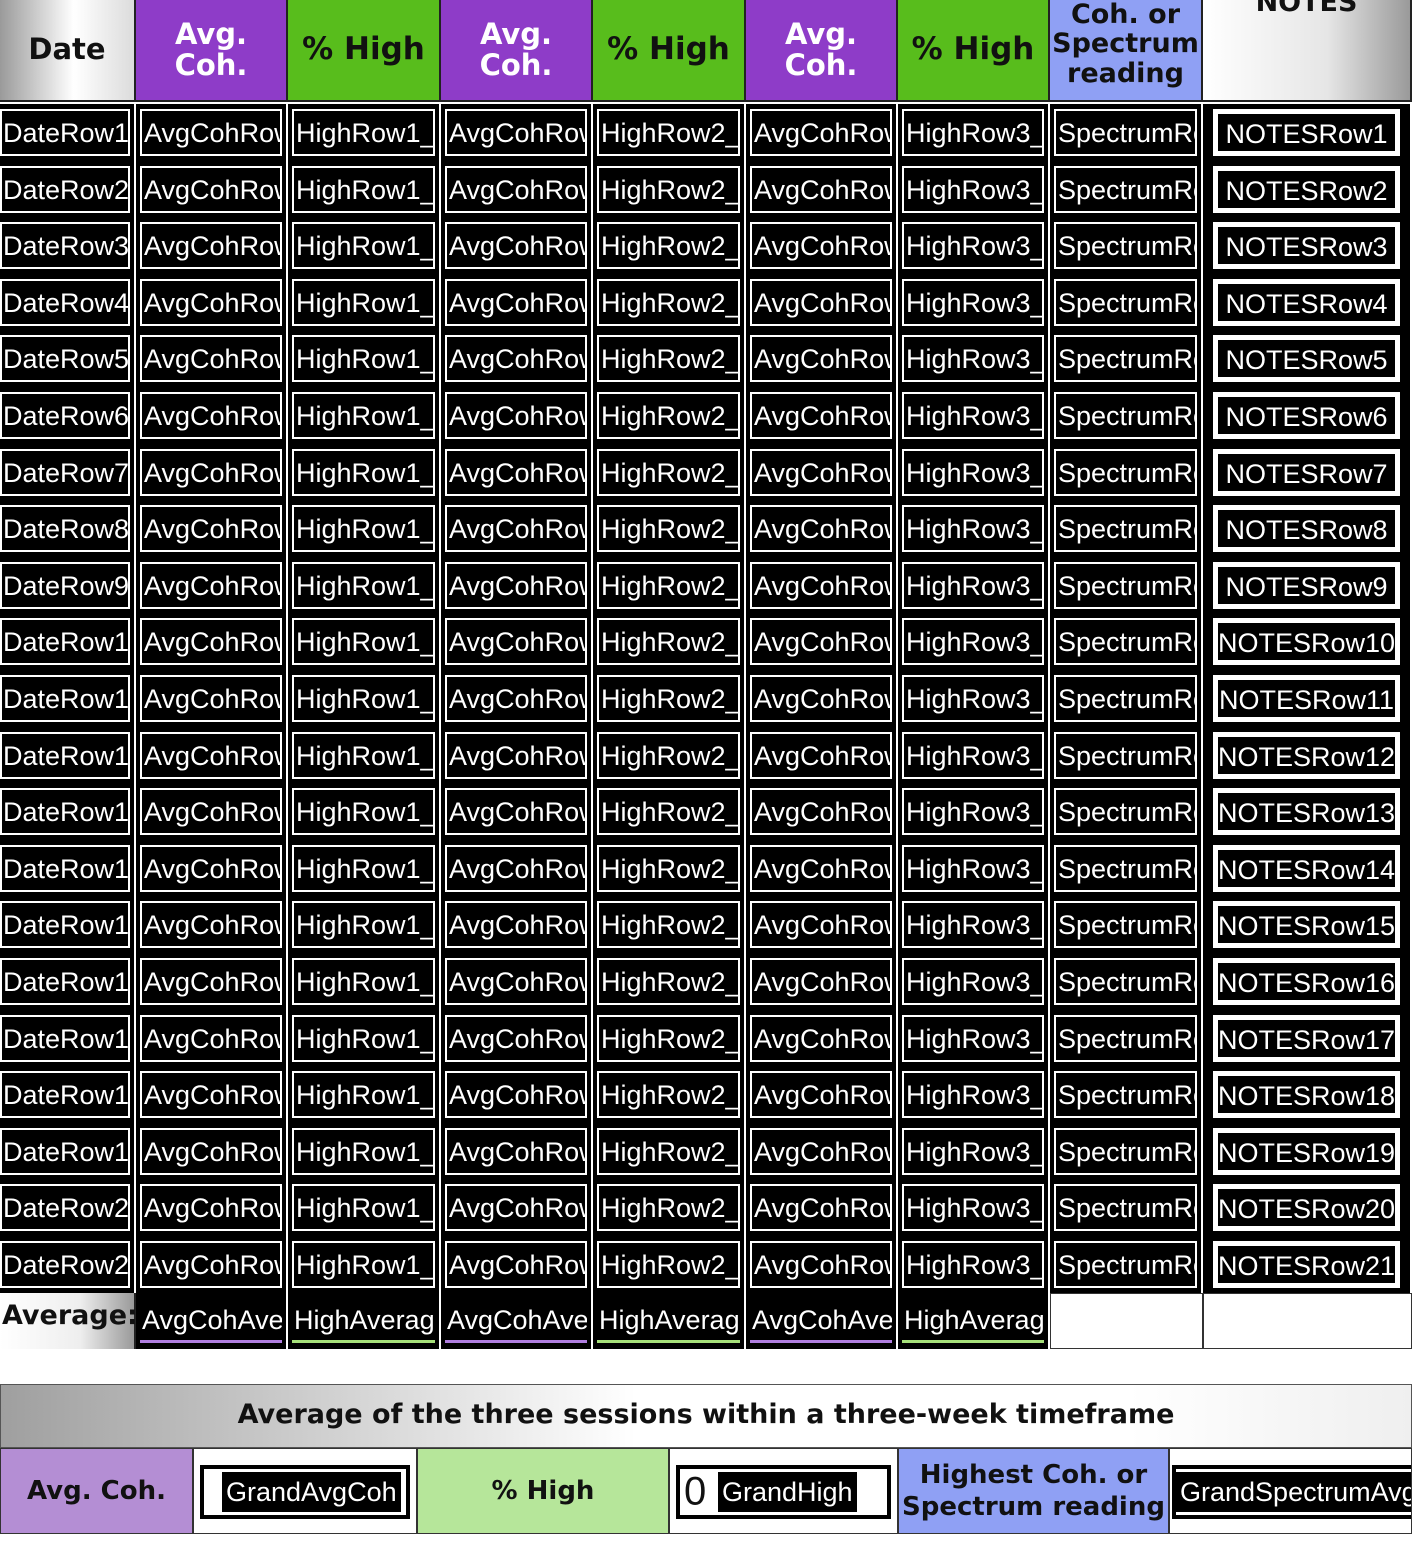  What do you see at coordinates (1306, 1095) in the screenshot?
I see `notes-field: NOTESRow18` at bounding box center [1306, 1095].